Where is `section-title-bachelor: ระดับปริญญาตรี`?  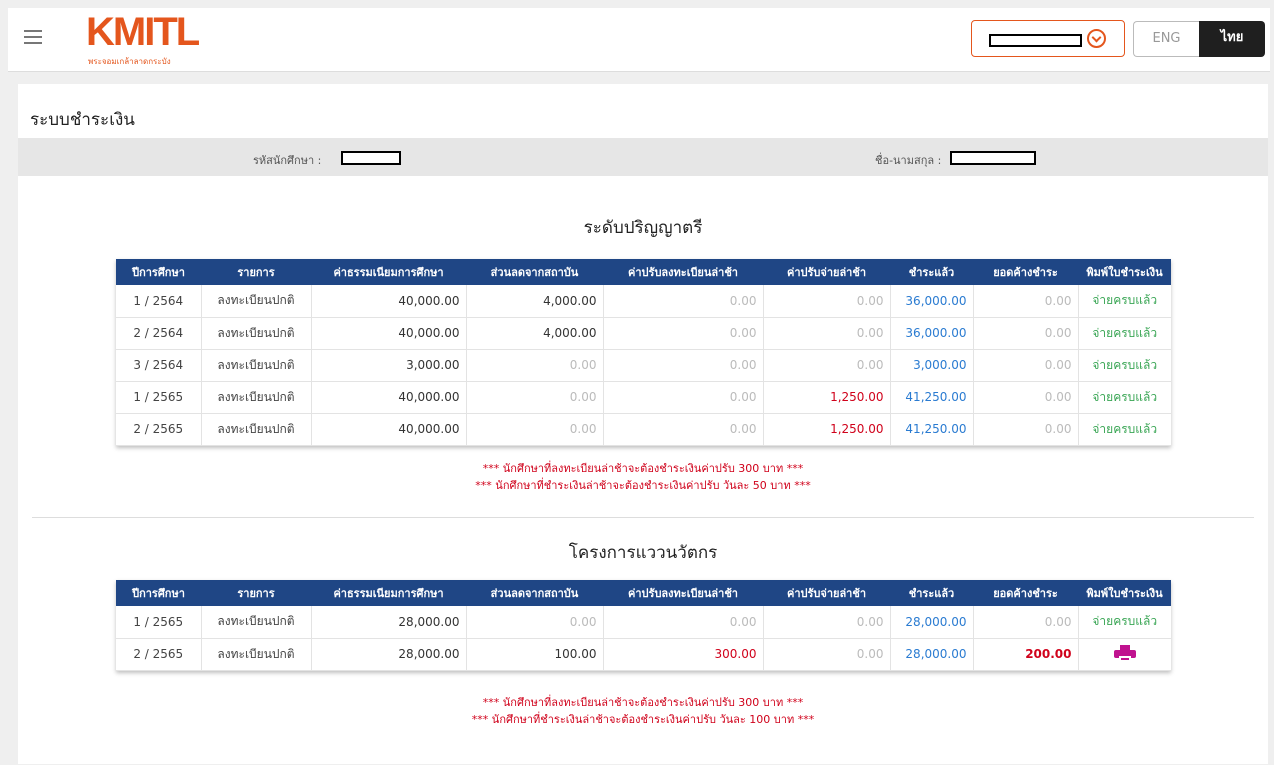 section-title-bachelor: ระดับปริญญาตรี is located at coordinates (643, 228).